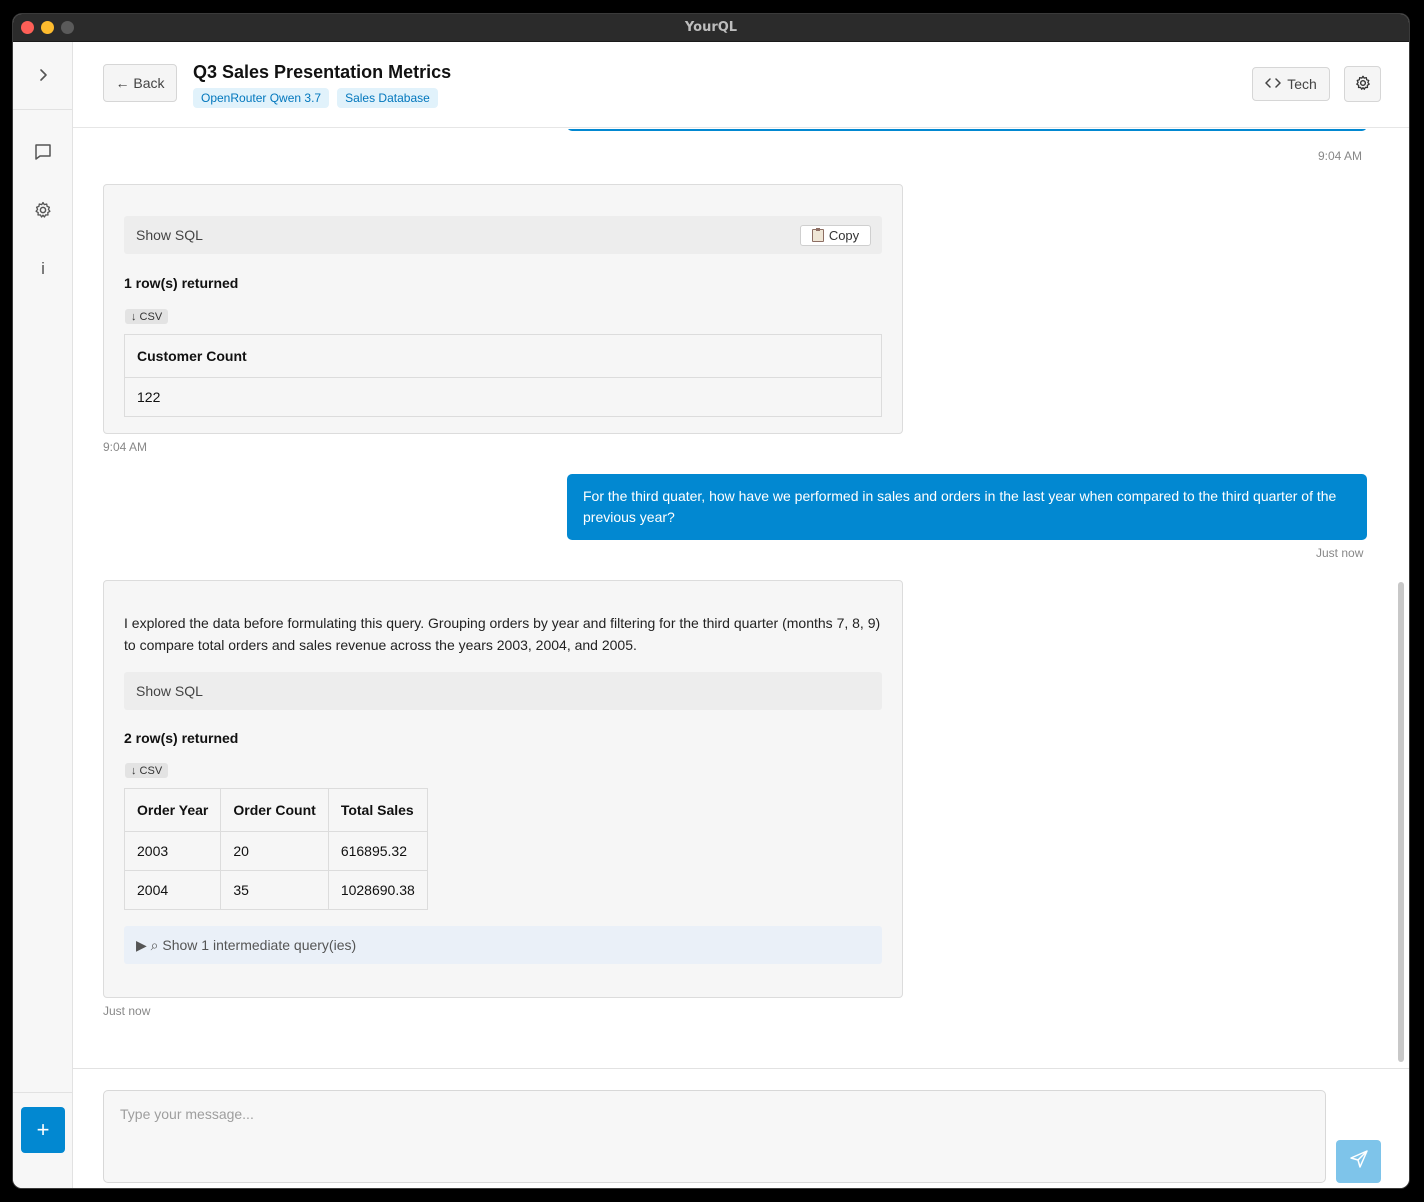 Image resolution: width=1424 pixels, height=1202 pixels. I want to click on copy-sql-button: Copy, so click(835, 235).